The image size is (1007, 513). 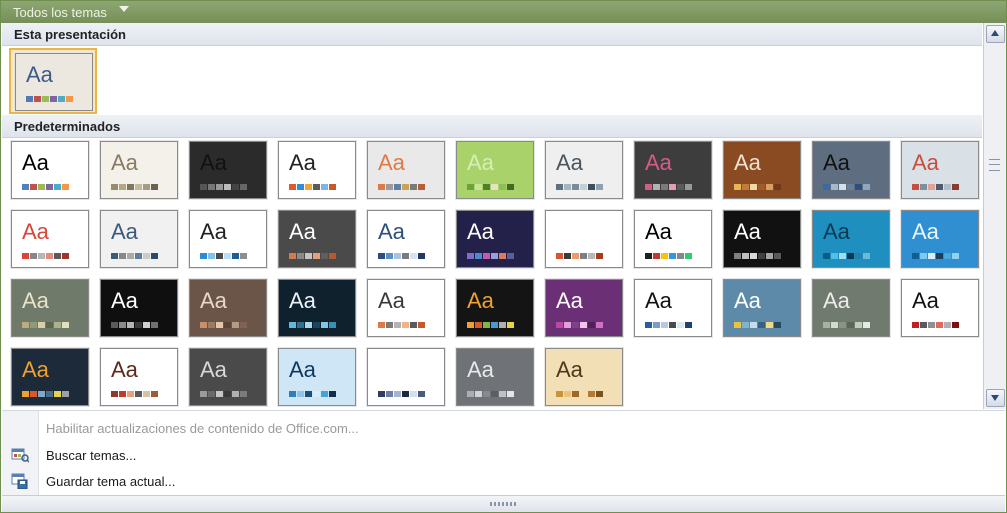 I want to click on current-theme-thumbnail: Aa, so click(x=54, y=82).